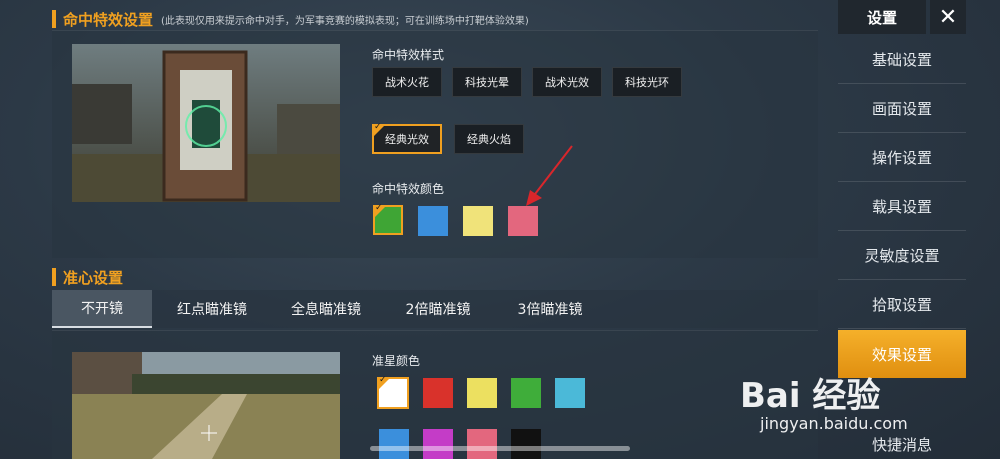  I want to click on field-scene-illustration, so click(206, 405).